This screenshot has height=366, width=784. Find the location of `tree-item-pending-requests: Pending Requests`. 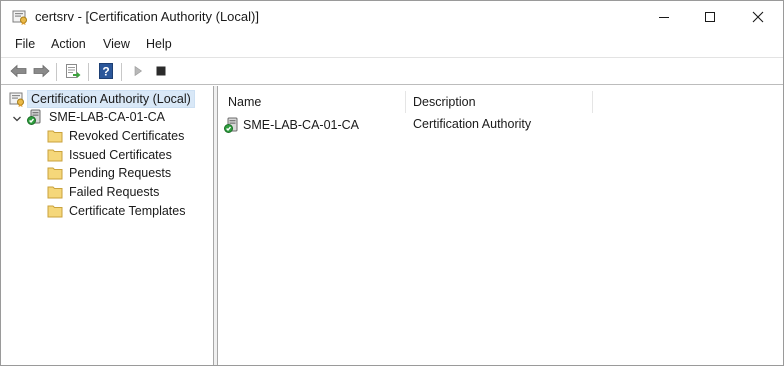

tree-item-pending-requests: Pending Requests is located at coordinates (110, 173).